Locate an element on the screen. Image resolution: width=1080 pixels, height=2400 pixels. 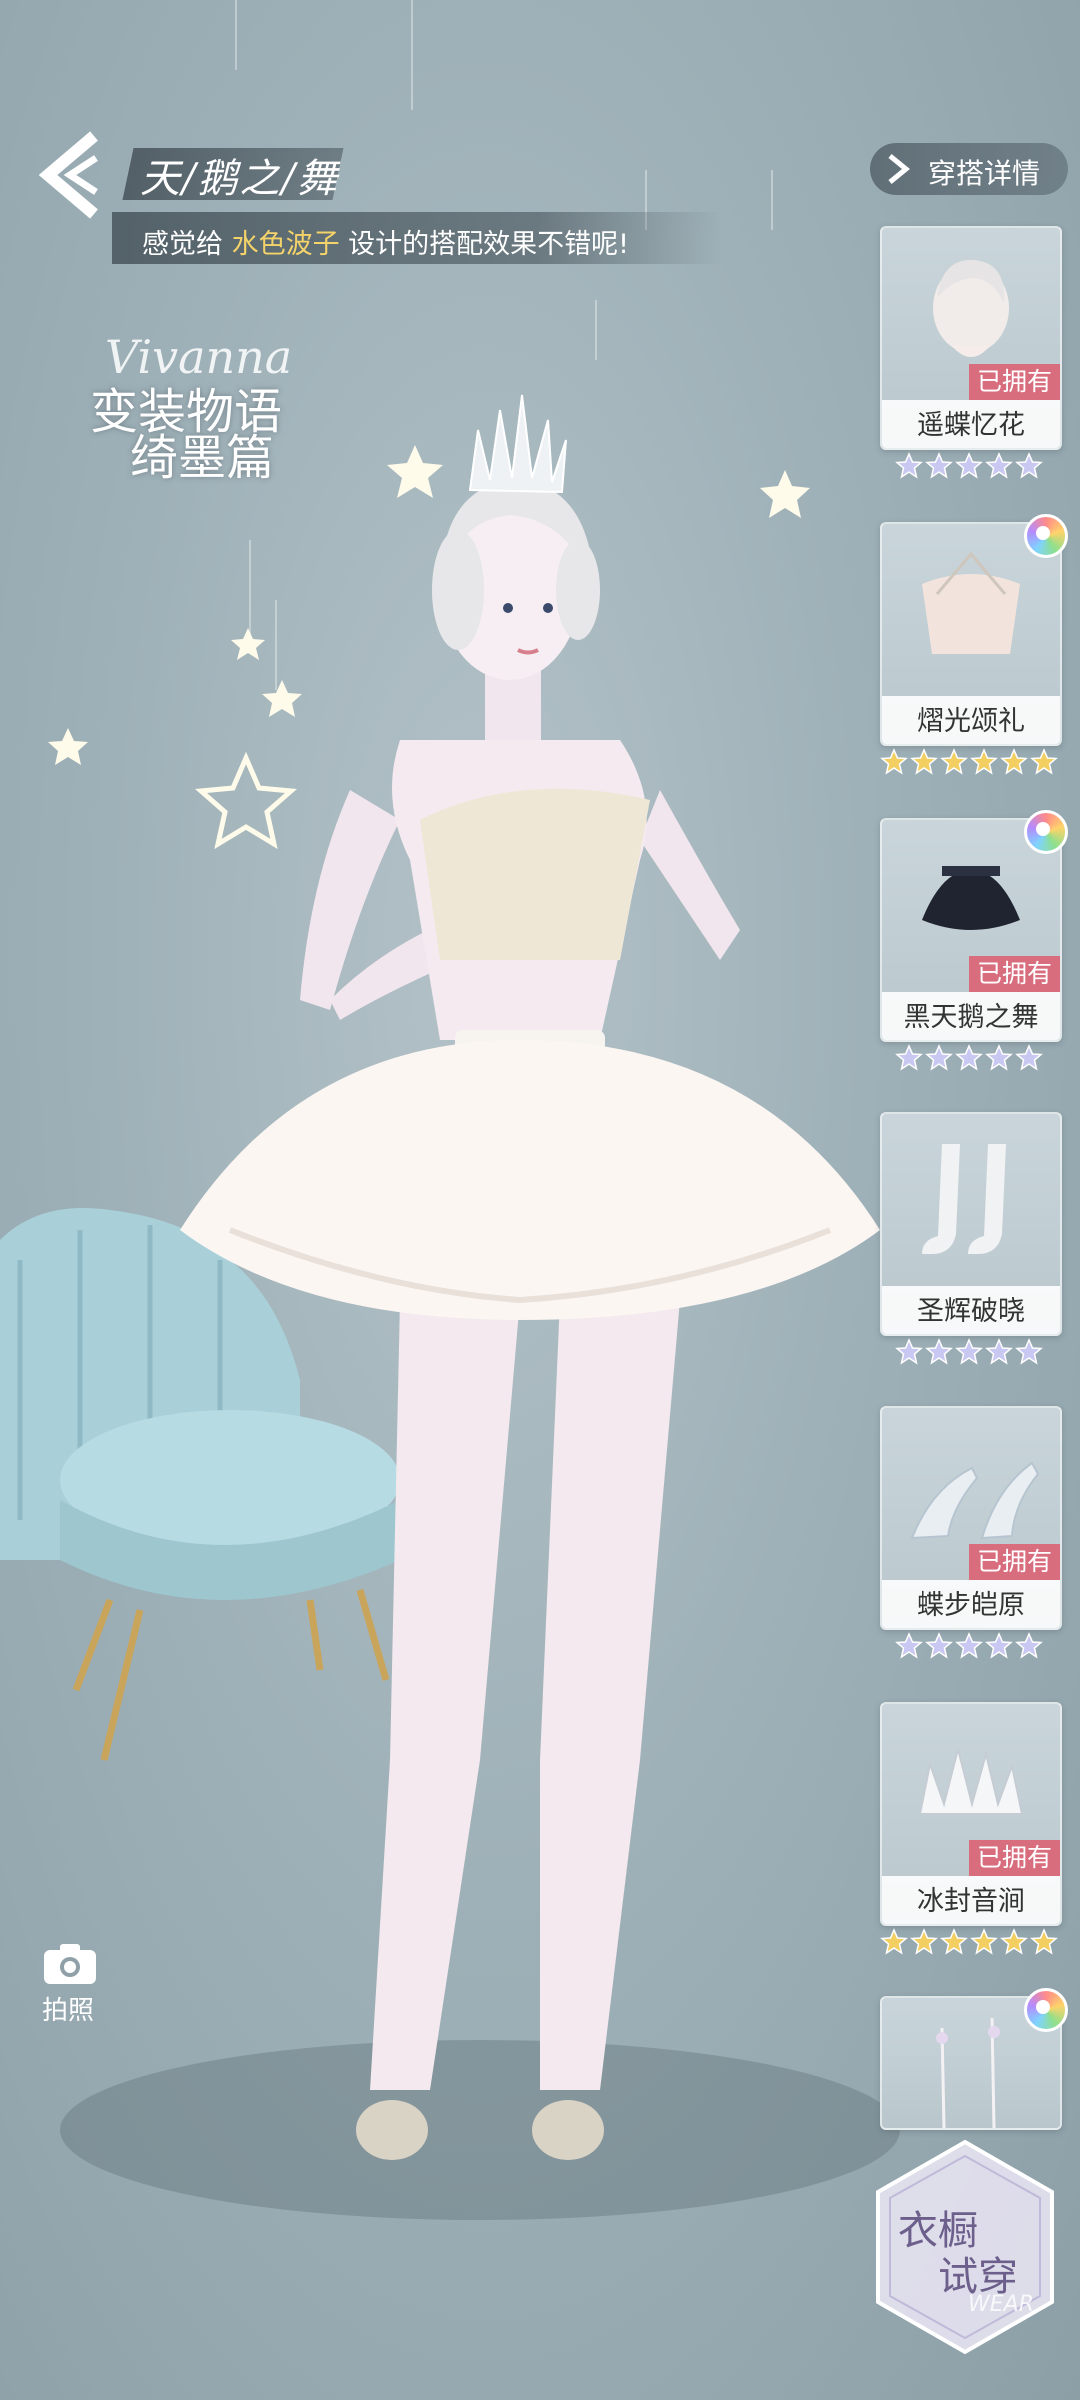
comment-suffix: 设计的搭配效果不错呢! is located at coordinates (484, 244).